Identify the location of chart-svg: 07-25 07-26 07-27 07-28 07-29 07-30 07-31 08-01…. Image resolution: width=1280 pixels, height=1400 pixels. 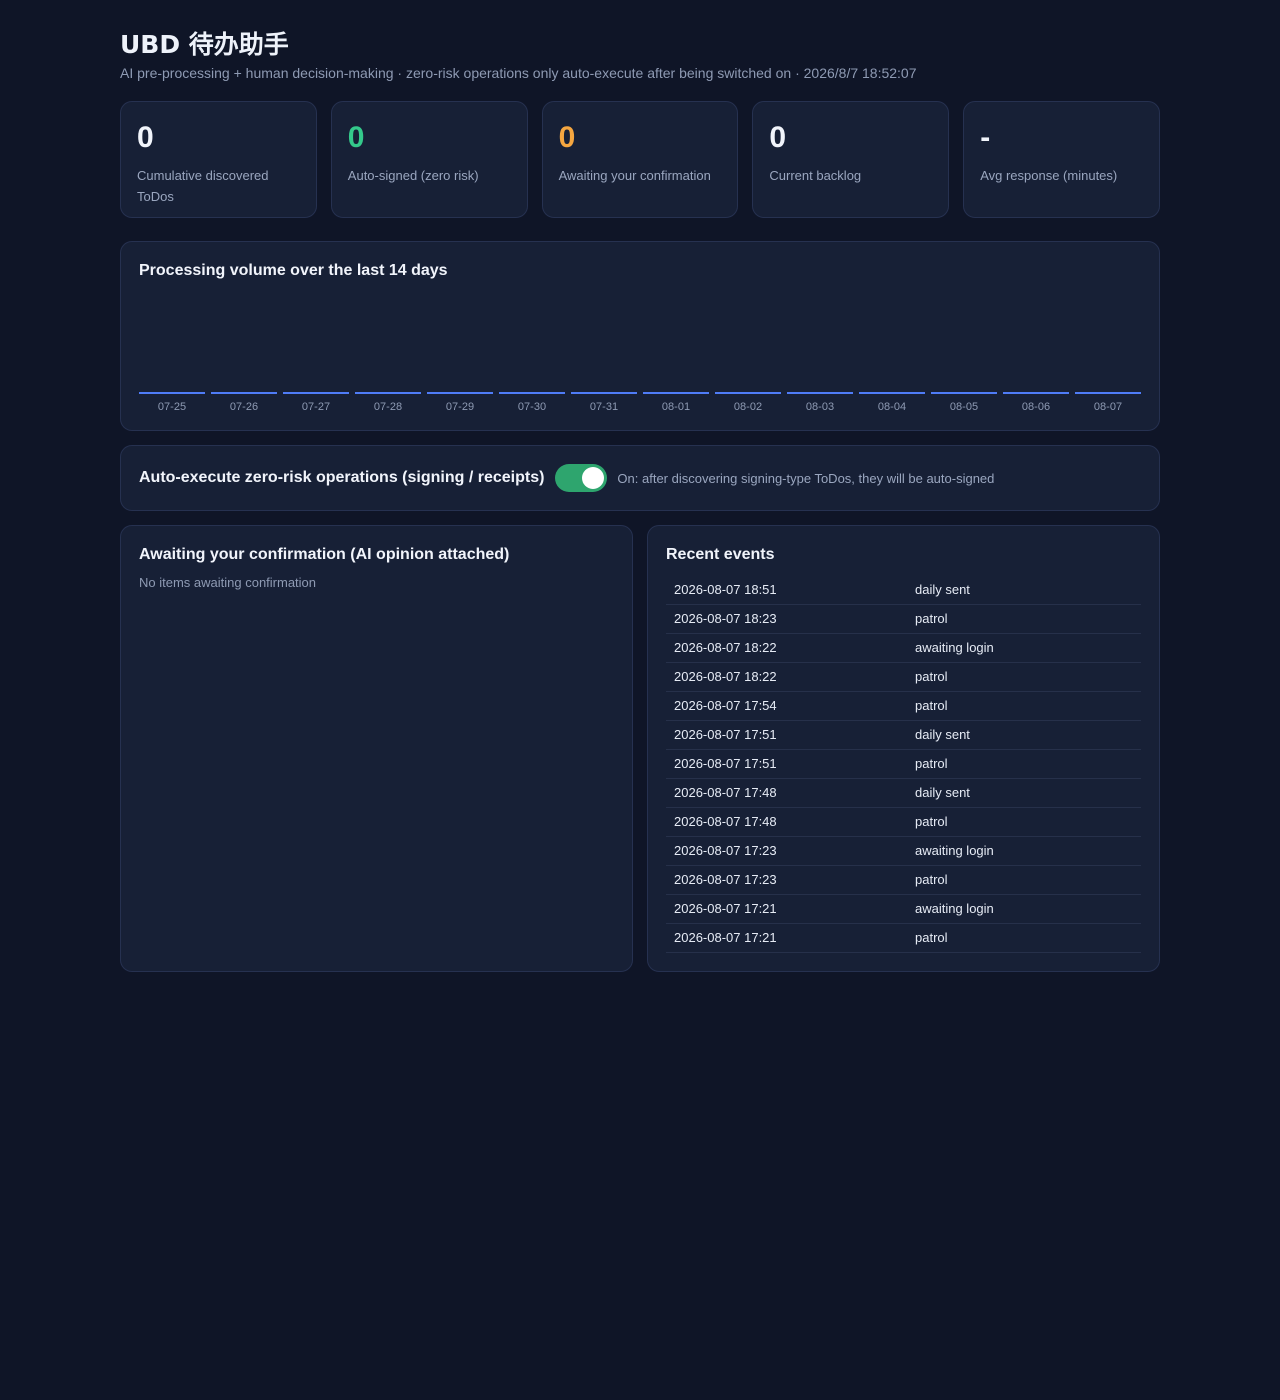
(640, 402).